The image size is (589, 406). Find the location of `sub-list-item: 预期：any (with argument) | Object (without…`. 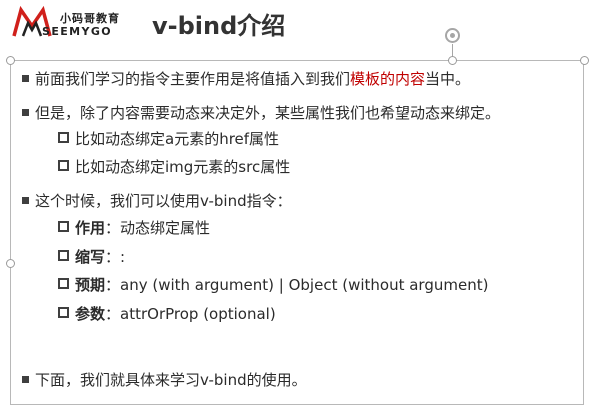

sub-list-item: 预期：any (with argument) | Object (without… is located at coordinates (273, 285).